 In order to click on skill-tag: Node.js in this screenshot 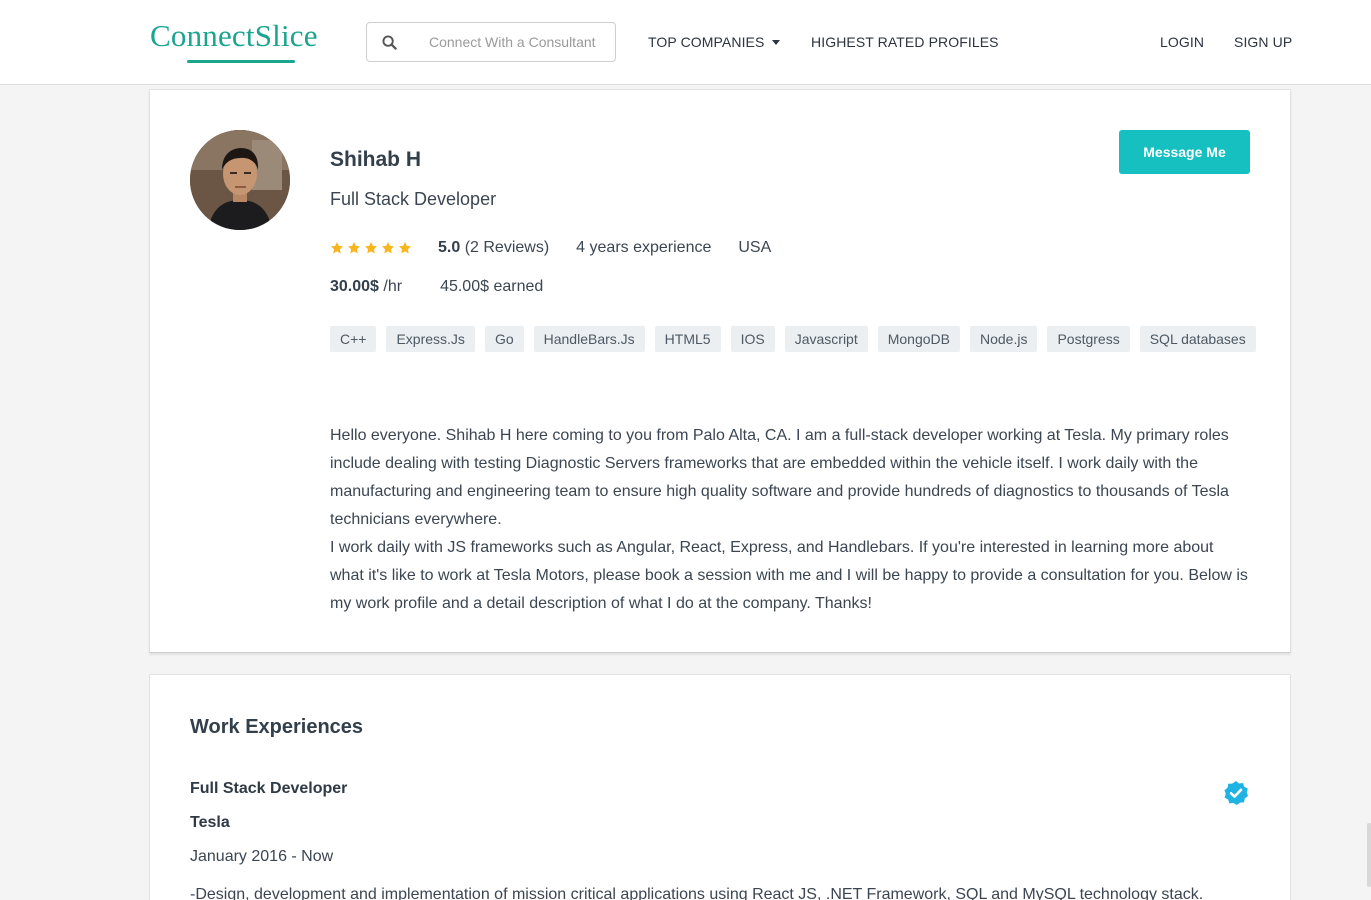, I will do `click(1004, 339)`.